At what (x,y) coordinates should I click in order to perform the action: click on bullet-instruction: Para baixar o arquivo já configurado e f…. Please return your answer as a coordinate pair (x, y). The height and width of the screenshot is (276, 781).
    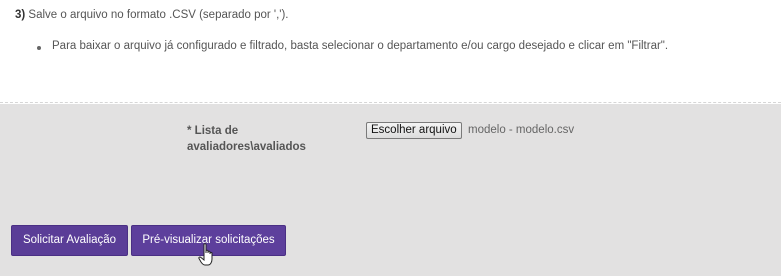
    Looking at the image, I should click on (360, 46).